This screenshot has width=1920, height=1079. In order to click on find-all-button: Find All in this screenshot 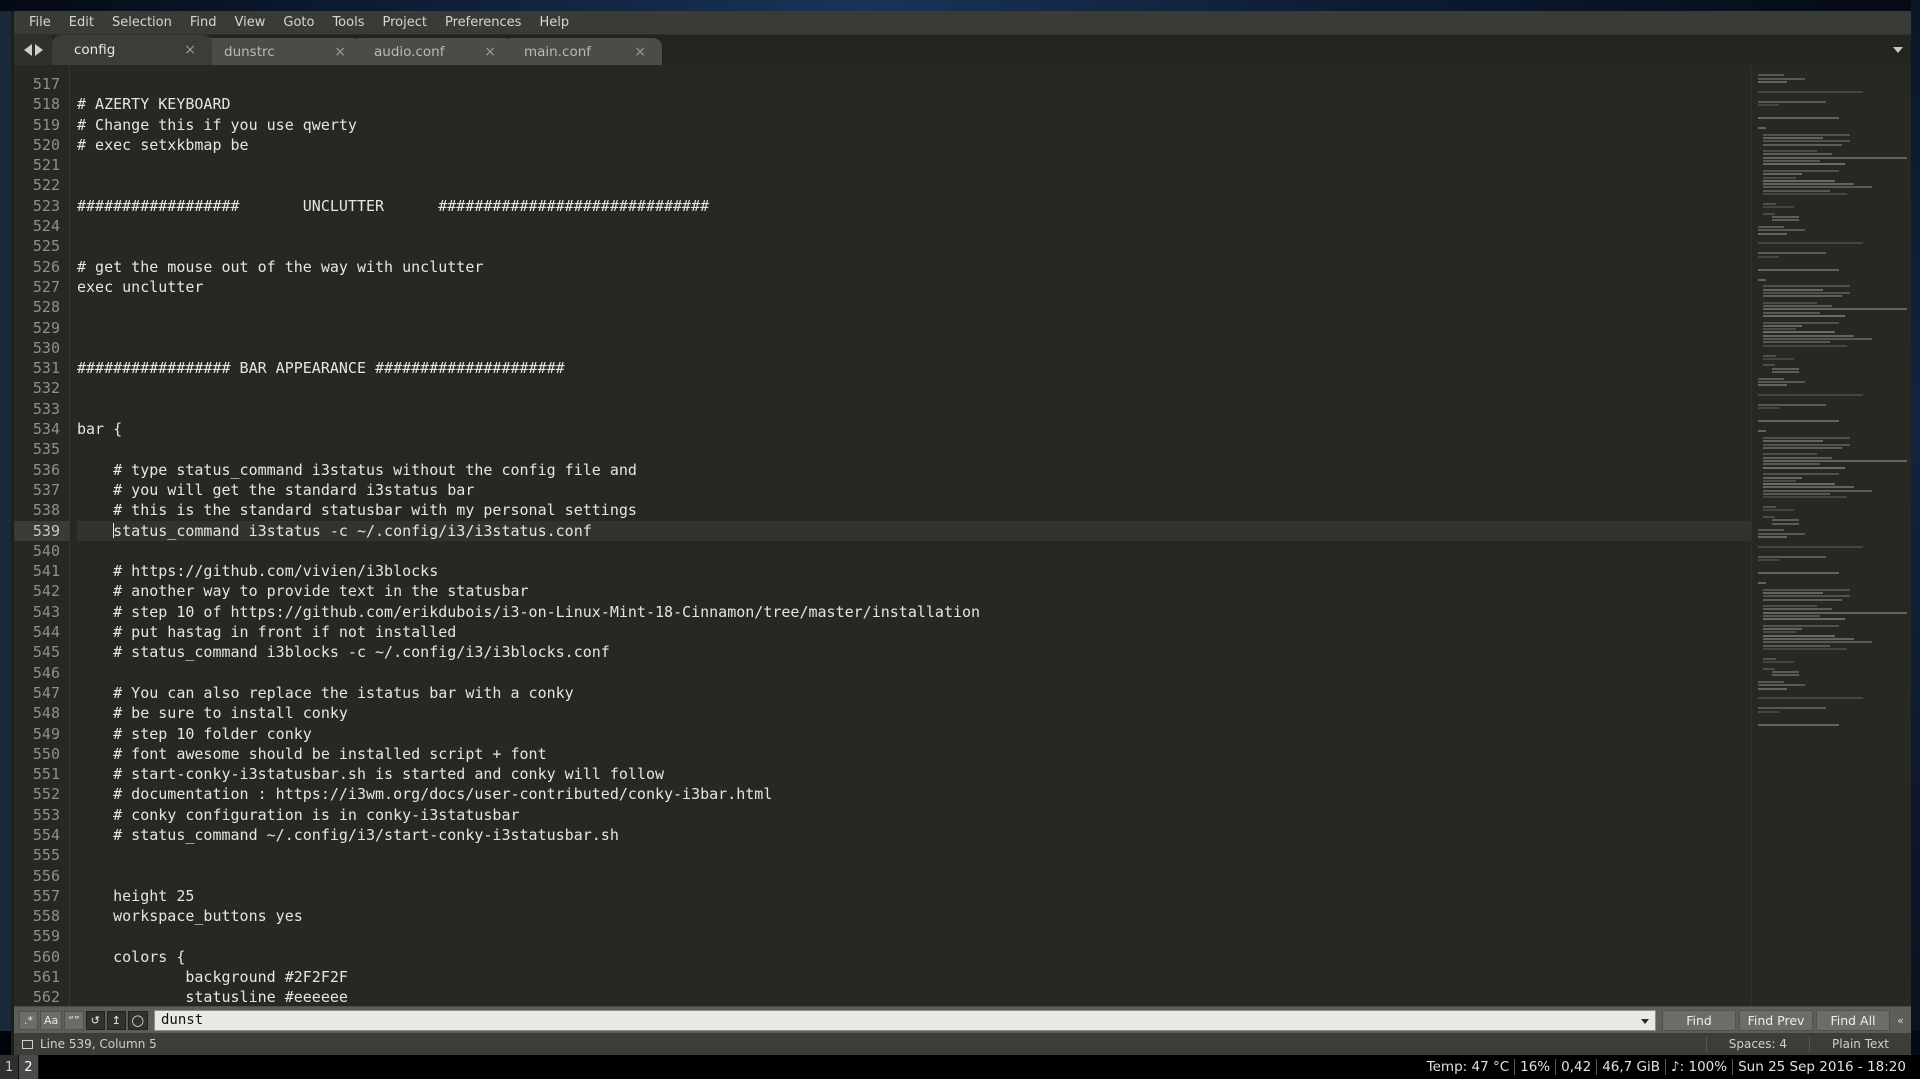, I will do `click(1853, 1020)`.